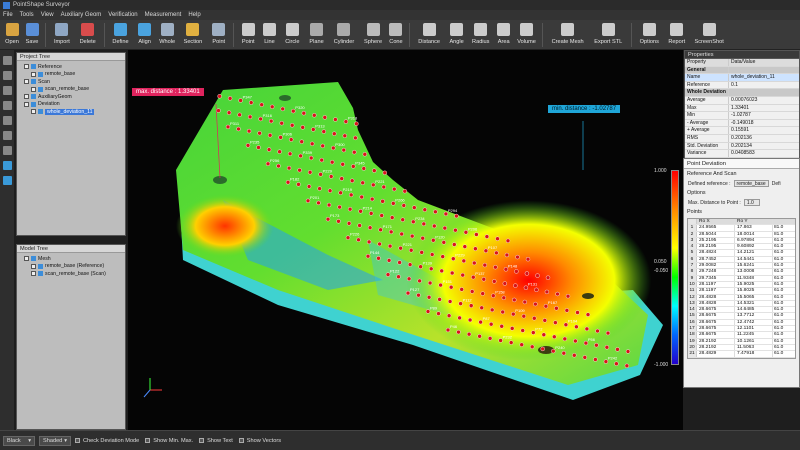 Image resolution: width=800 pixels, height=450 pixels. Describe the element at coordinates (7, 90) in the screenshot. I see `pan-icon` at that location.